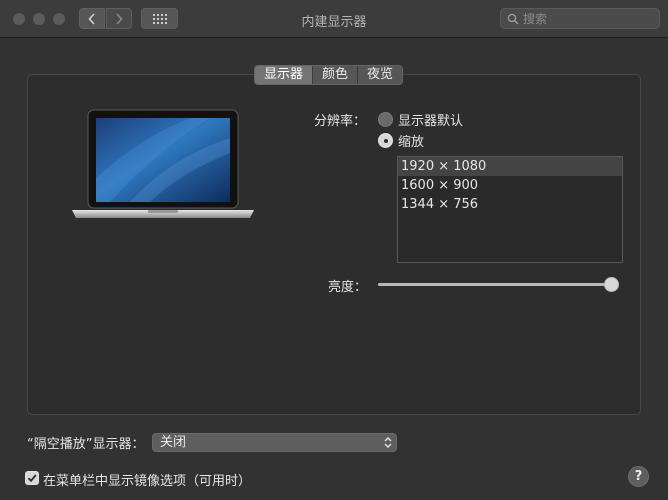 This screenshot has height=500, width=668. Describe the element at coordinates (493, 284) in the screenshot. I see `brightness-slider-fill` at that location.